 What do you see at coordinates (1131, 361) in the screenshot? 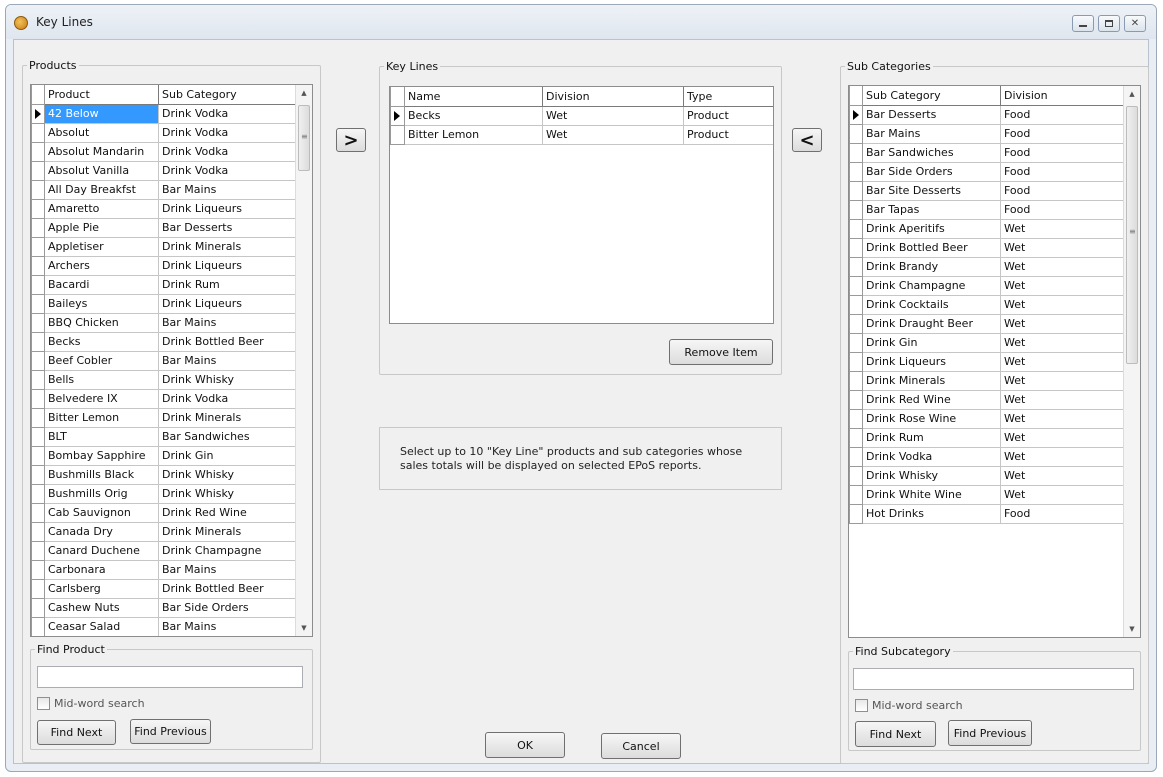
I see `sub-categories-scrollbar: ▲ ≡ ▼` at bounding box center [1131, 361].